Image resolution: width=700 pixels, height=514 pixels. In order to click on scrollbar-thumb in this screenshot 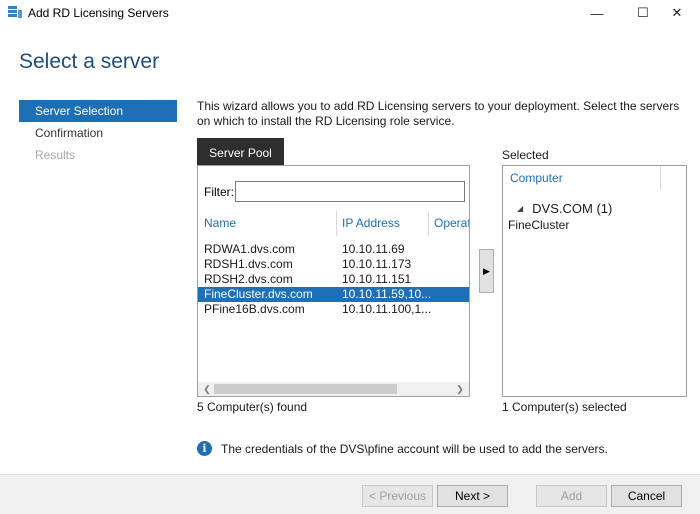, I will do `click(305, 389)`.